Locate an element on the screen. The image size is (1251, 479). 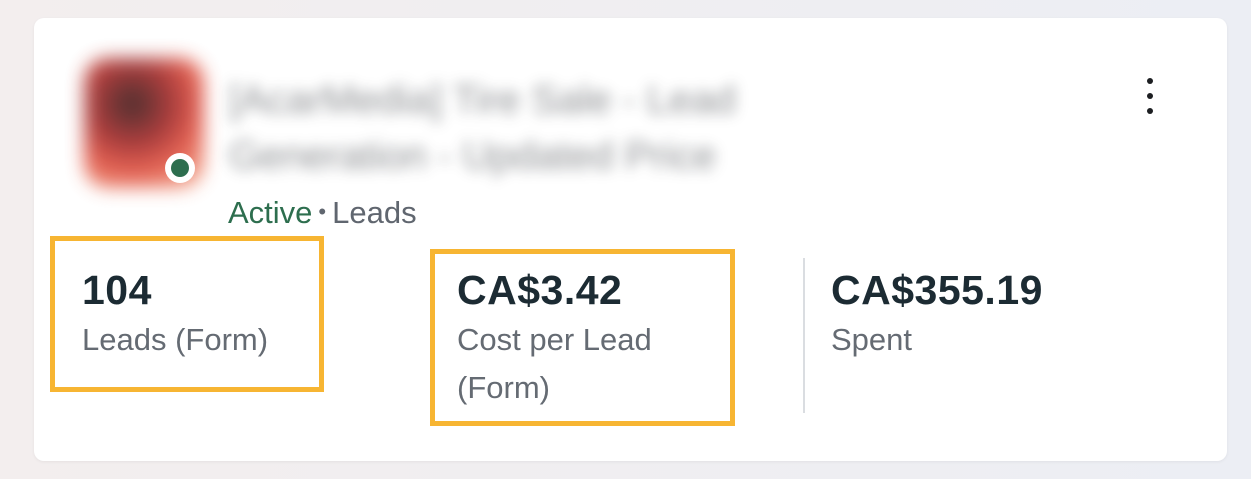
metric-cost-per-lead: CA$3.42 Cost per Lead (Form) is located at coordinates (554, 338).